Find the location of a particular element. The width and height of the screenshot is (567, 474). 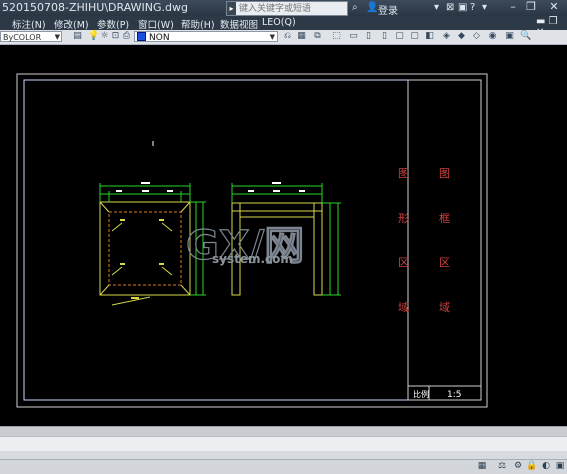

login-link: 登录 is located at coordinates (388, 9).